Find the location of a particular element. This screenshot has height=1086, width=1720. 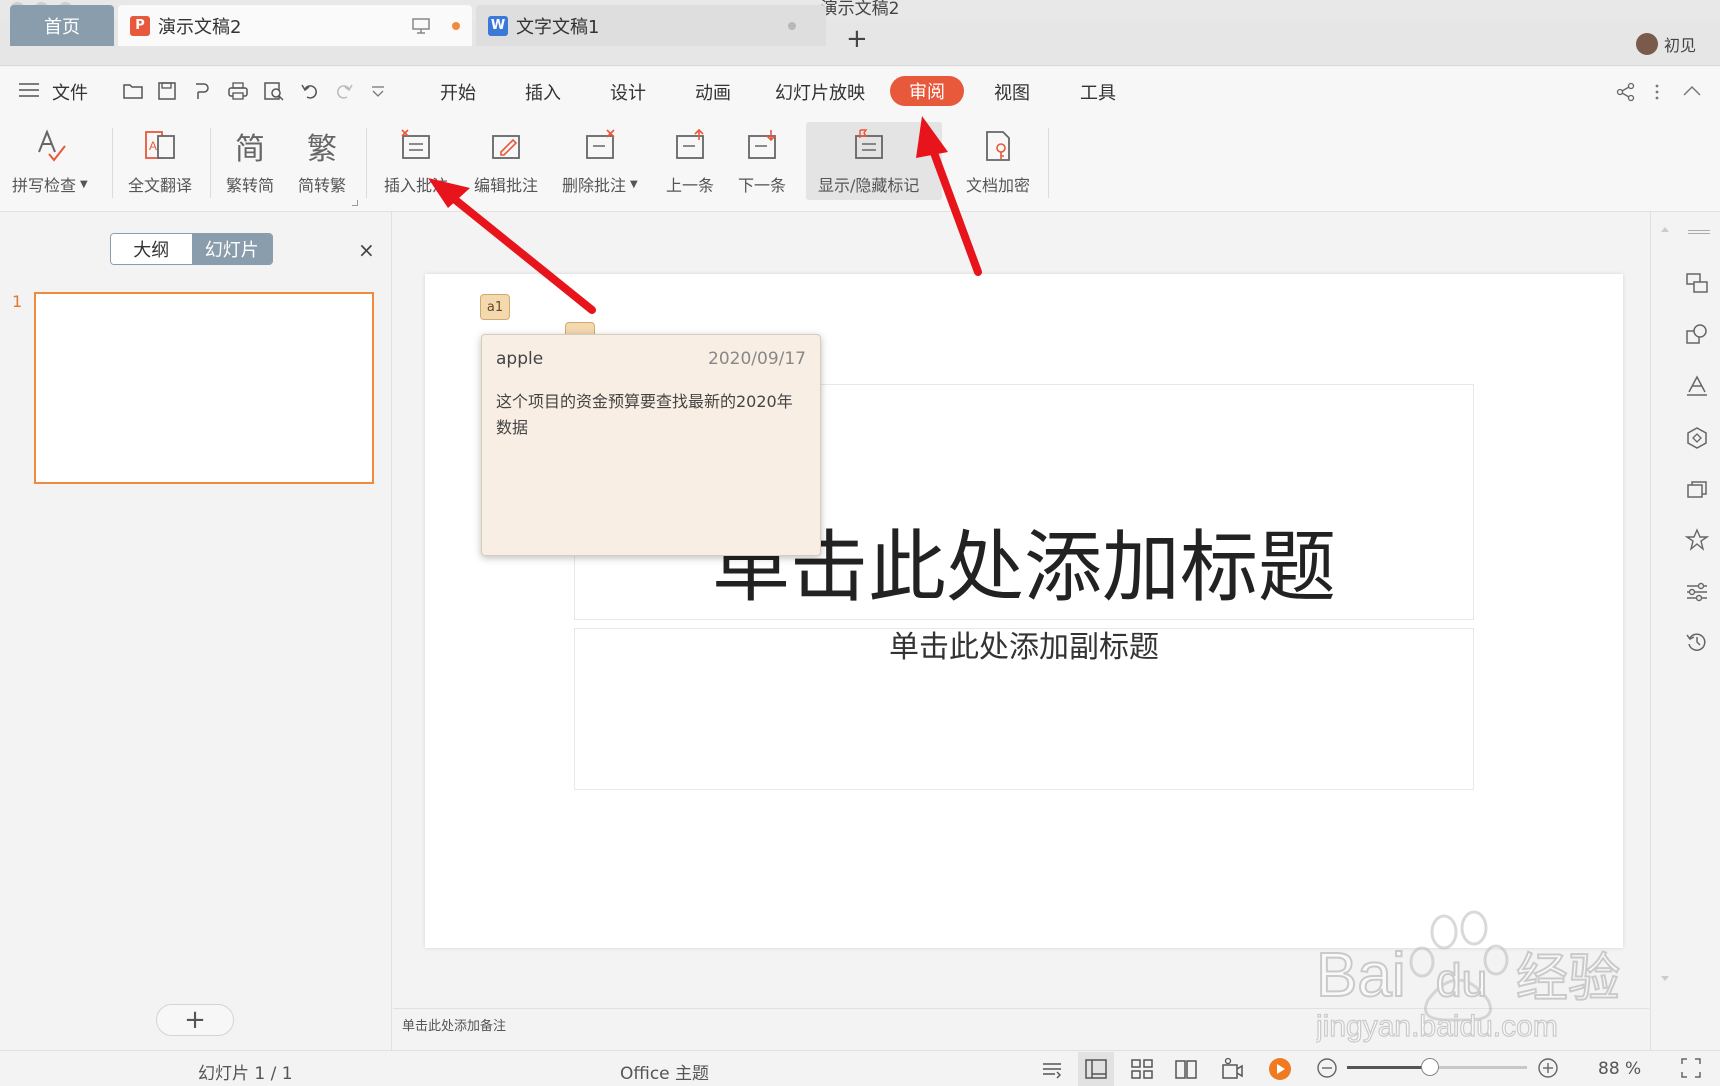

menu-slideshow: 幻灯片放映 is located at coordinates (820, 92).